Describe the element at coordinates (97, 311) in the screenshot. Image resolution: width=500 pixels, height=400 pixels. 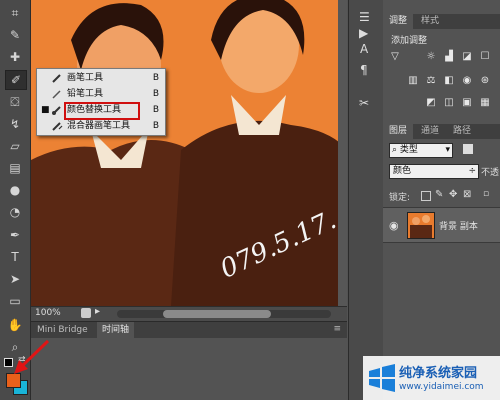
I see `status-menu-arrow-icon: ▸` at that location.